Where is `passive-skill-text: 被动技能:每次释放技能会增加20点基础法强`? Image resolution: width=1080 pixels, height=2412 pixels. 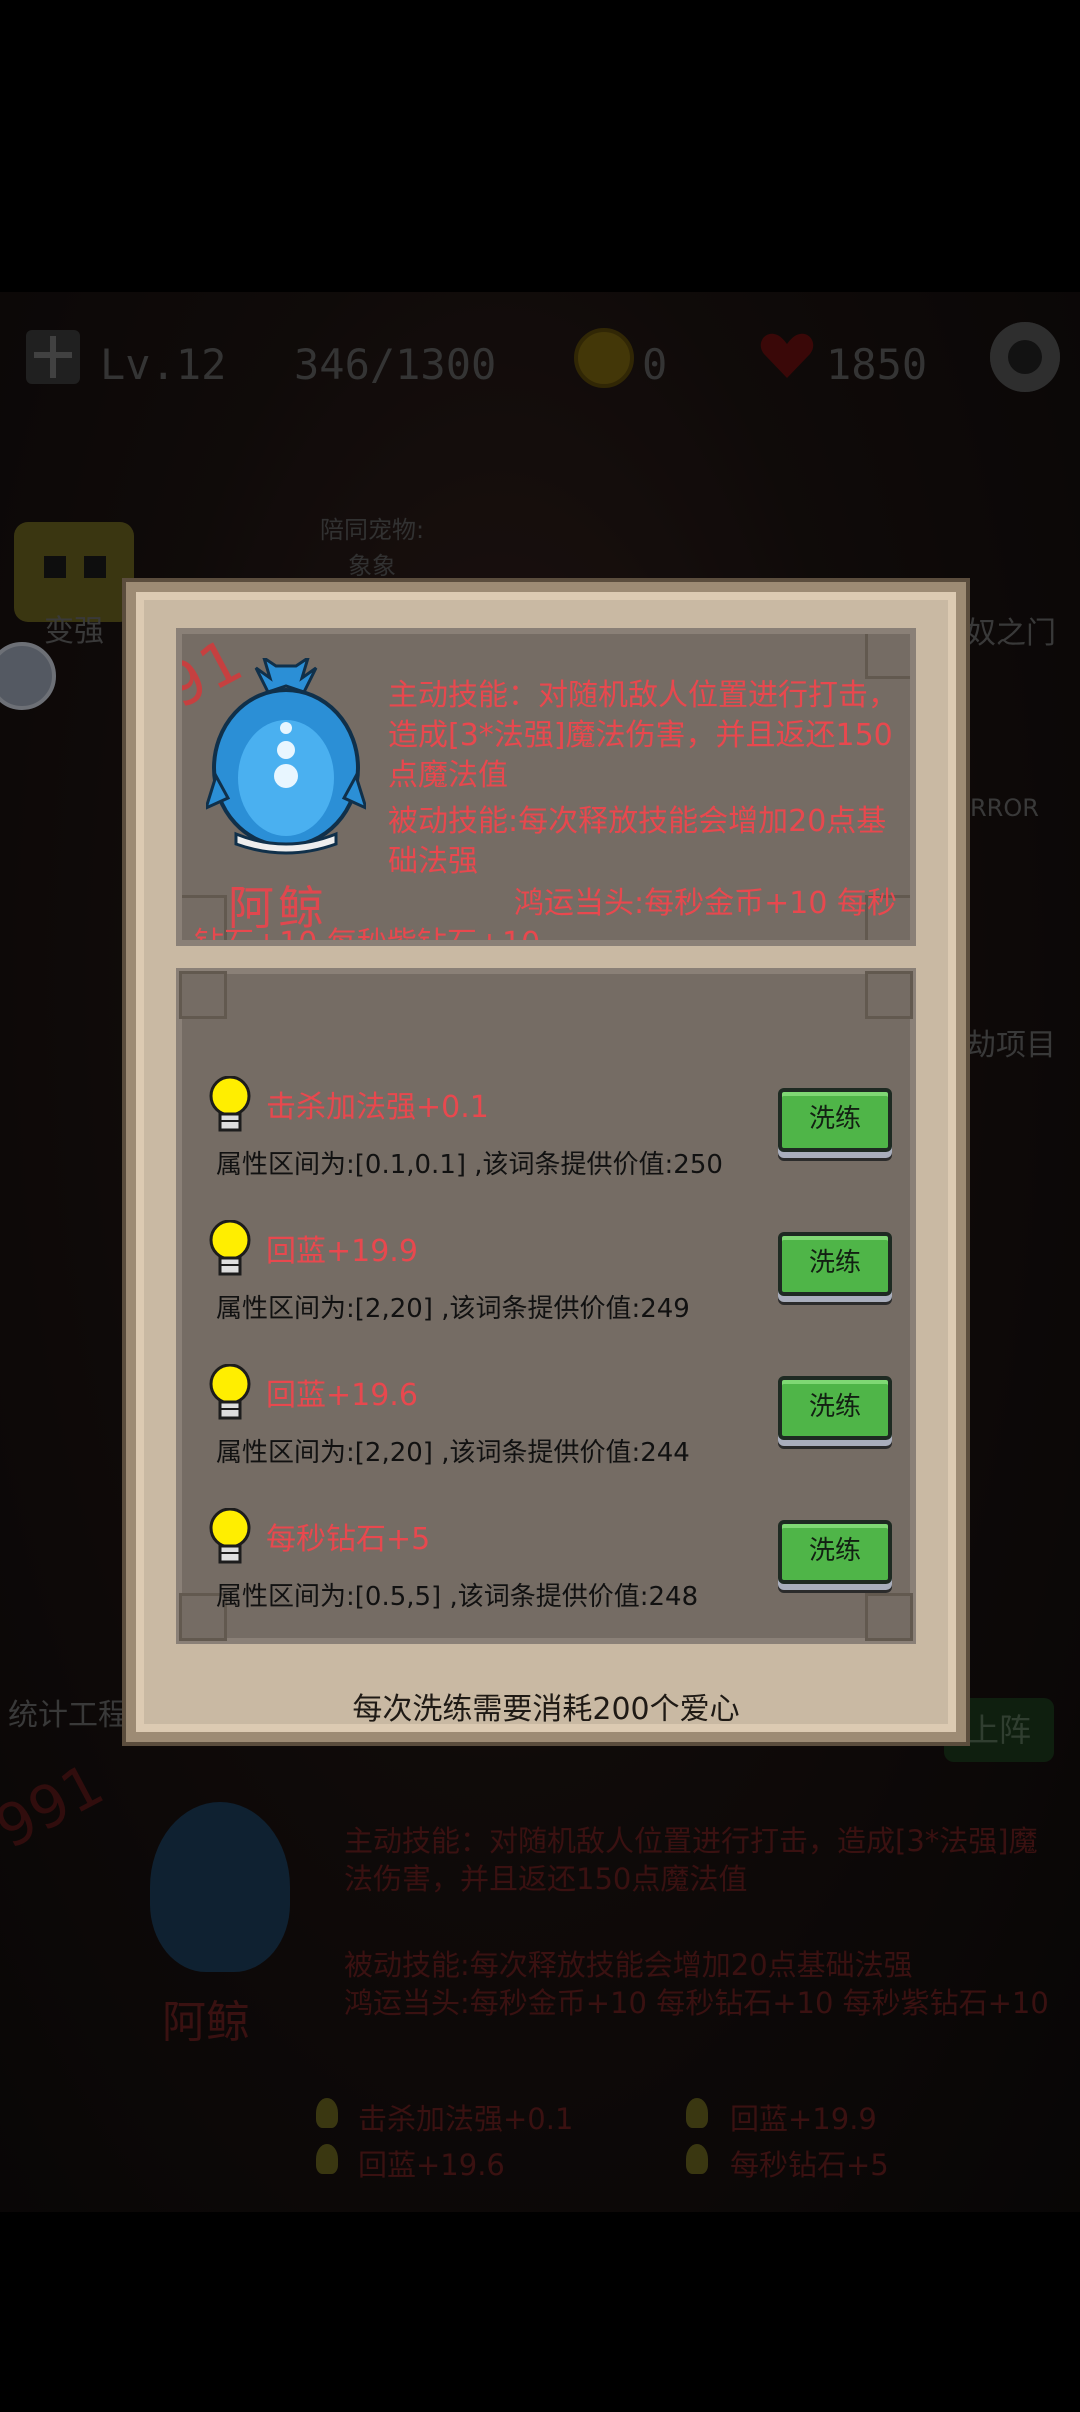
passive-skill-text: 被动技能:每次释放技能会增加20点基础法强 is located at coordinates (637, 841).